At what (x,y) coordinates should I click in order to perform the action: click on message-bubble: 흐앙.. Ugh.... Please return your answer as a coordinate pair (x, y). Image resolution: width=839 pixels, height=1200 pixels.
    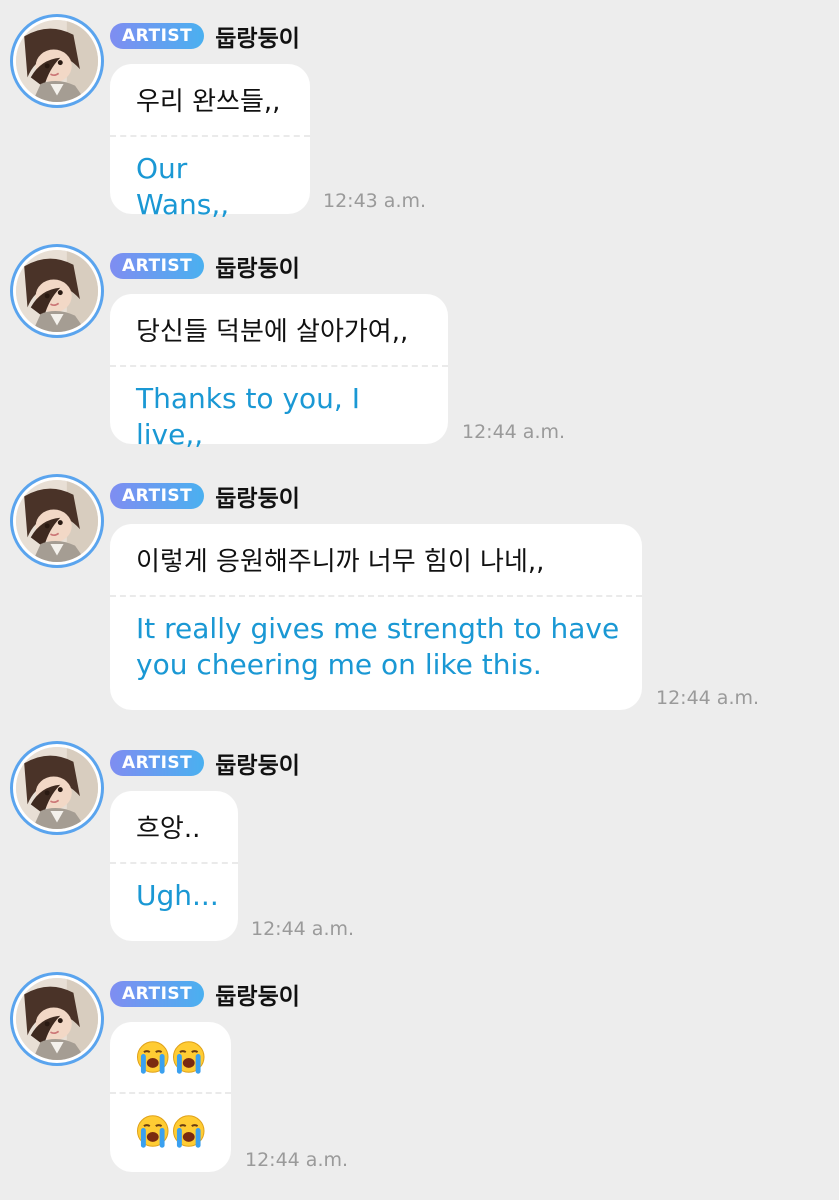
    Looking at the image, I should click on (174, 866).